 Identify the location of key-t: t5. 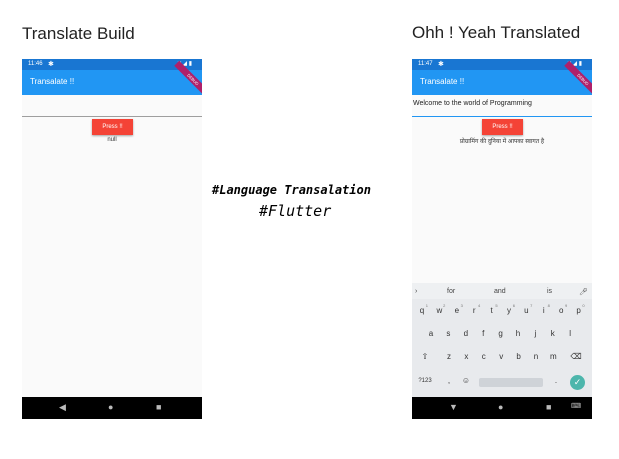
(492, 311).